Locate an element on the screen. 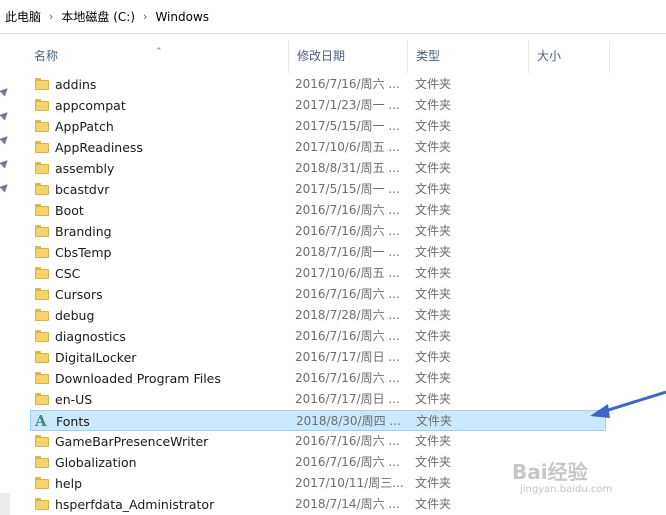 The image size is (666, 515). column-date: 修改日期 is located at coordinates (348, 54).